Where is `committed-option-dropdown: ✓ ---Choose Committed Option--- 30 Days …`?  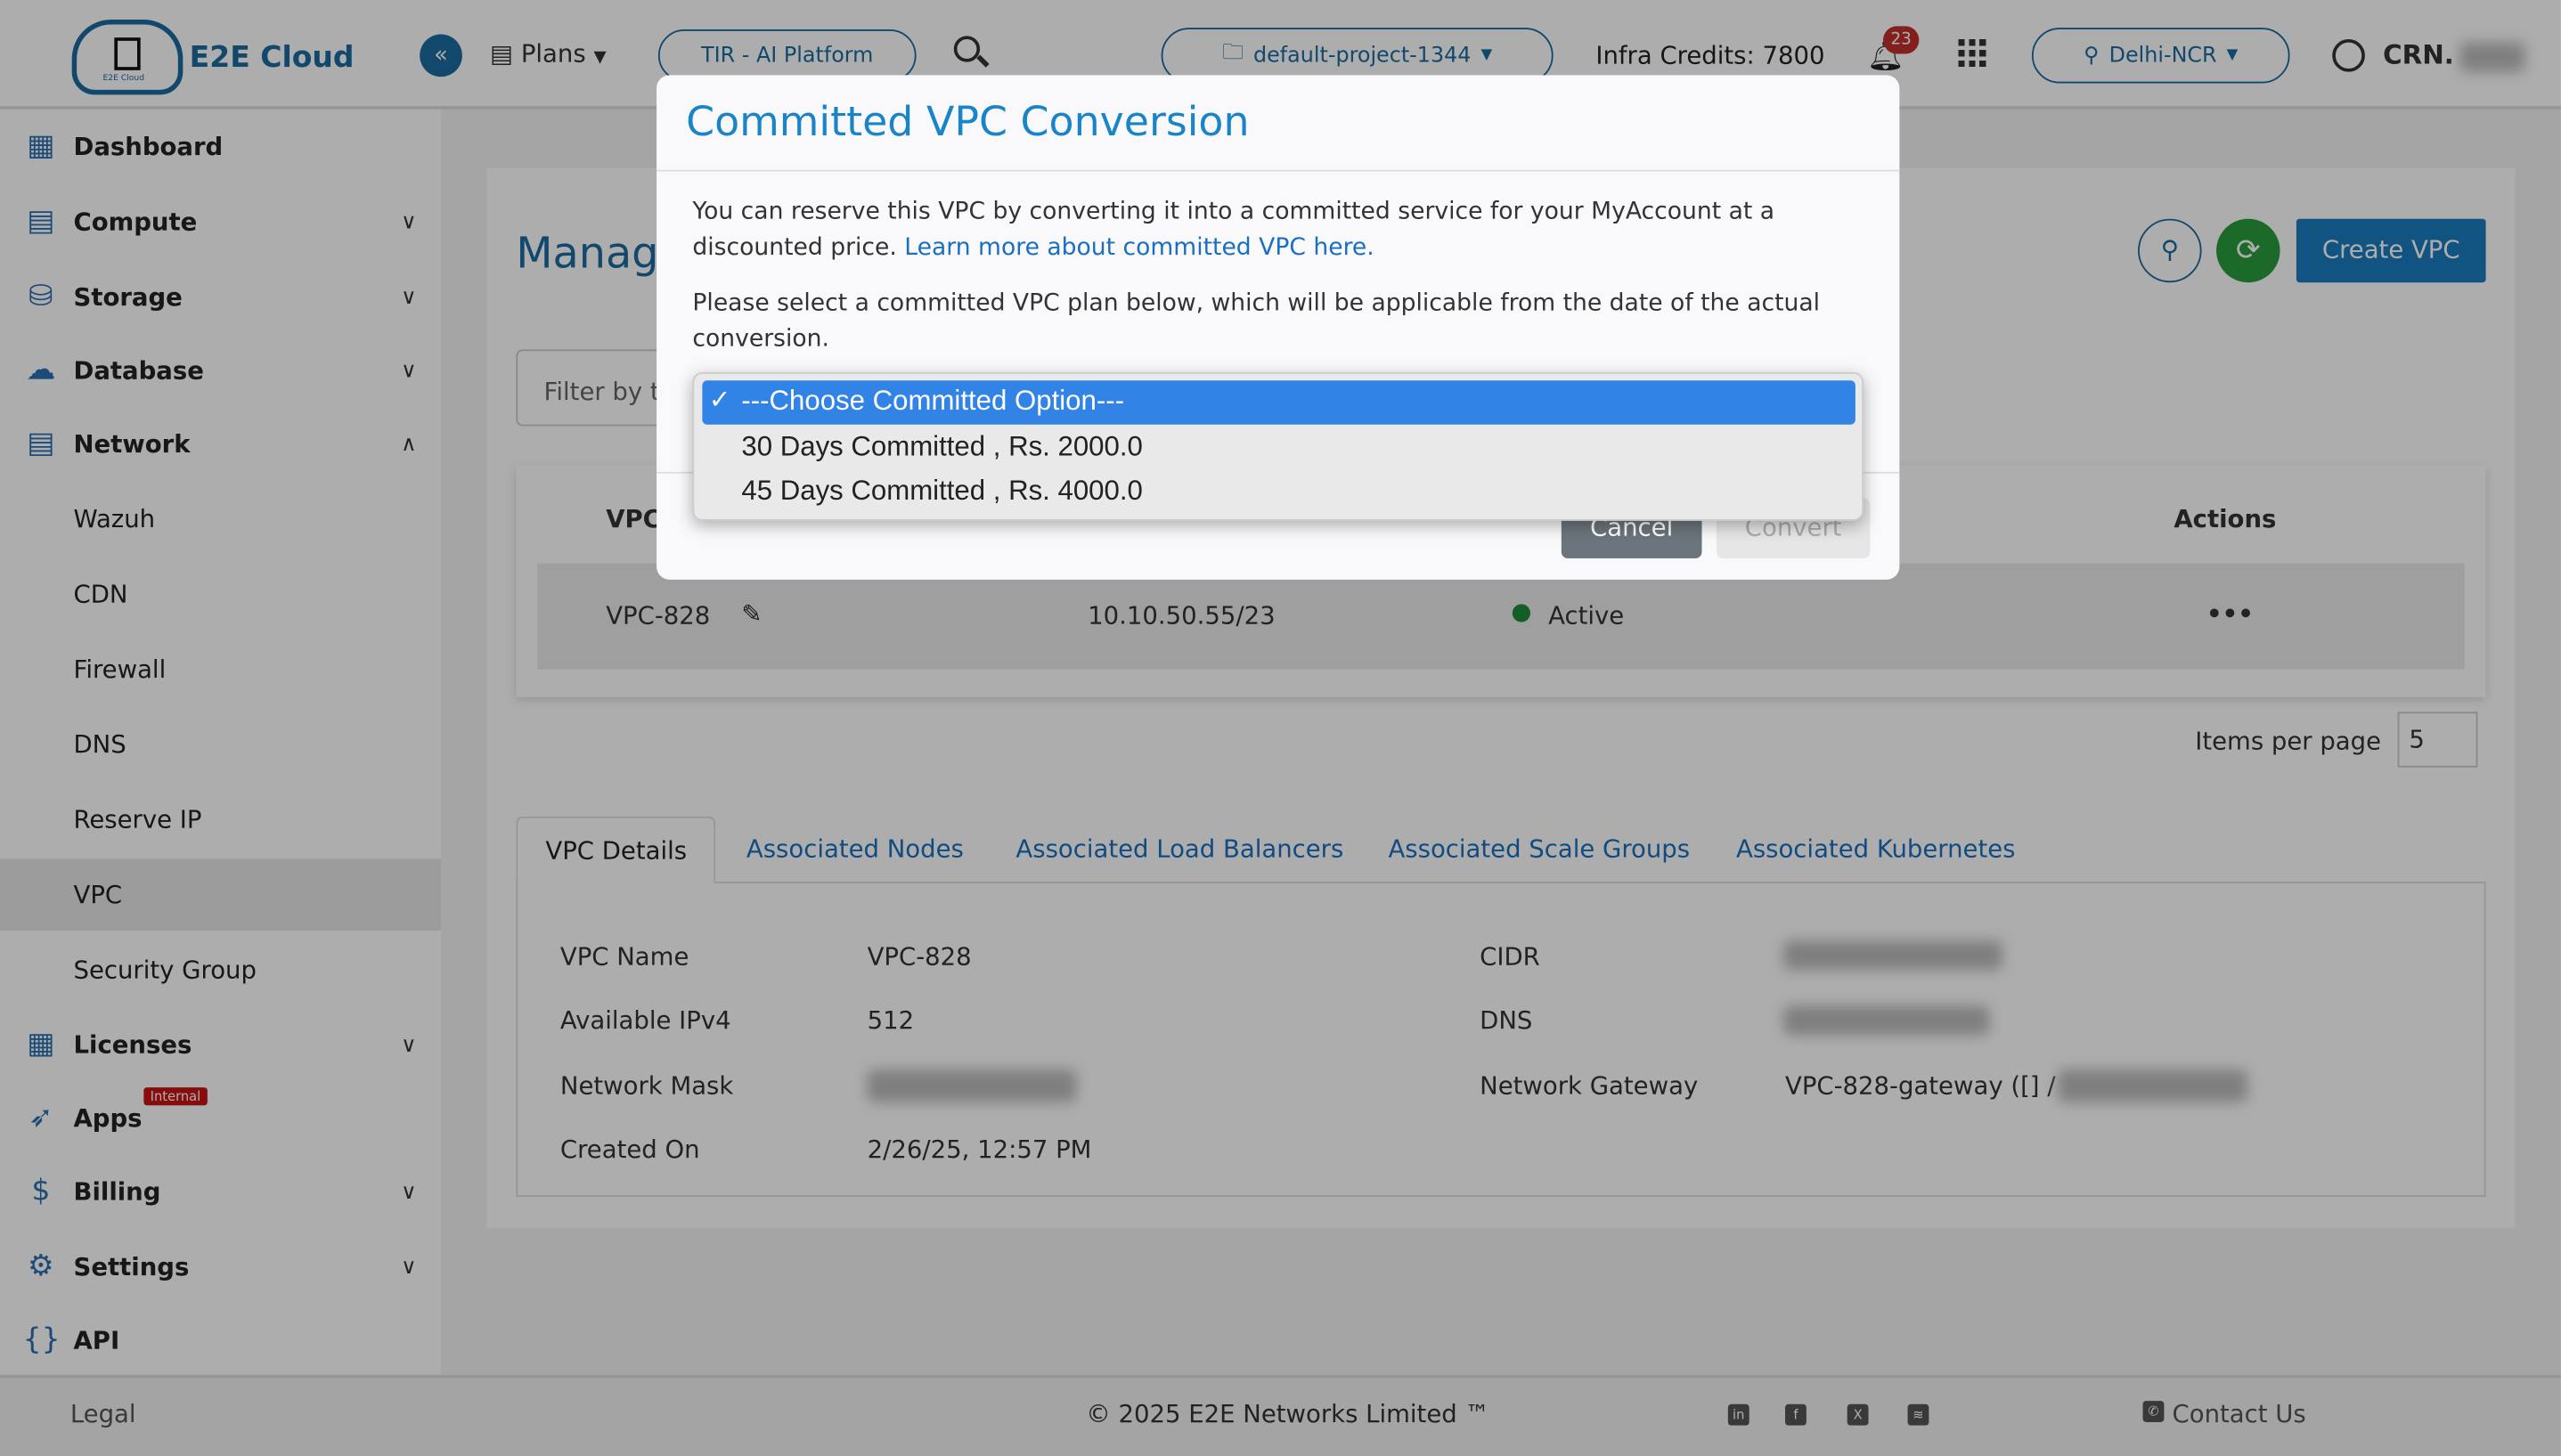
committed-option-dropdown: ✓ ---Choose Committed Option--- 30 Days … is located at coordinates (1278, 446).